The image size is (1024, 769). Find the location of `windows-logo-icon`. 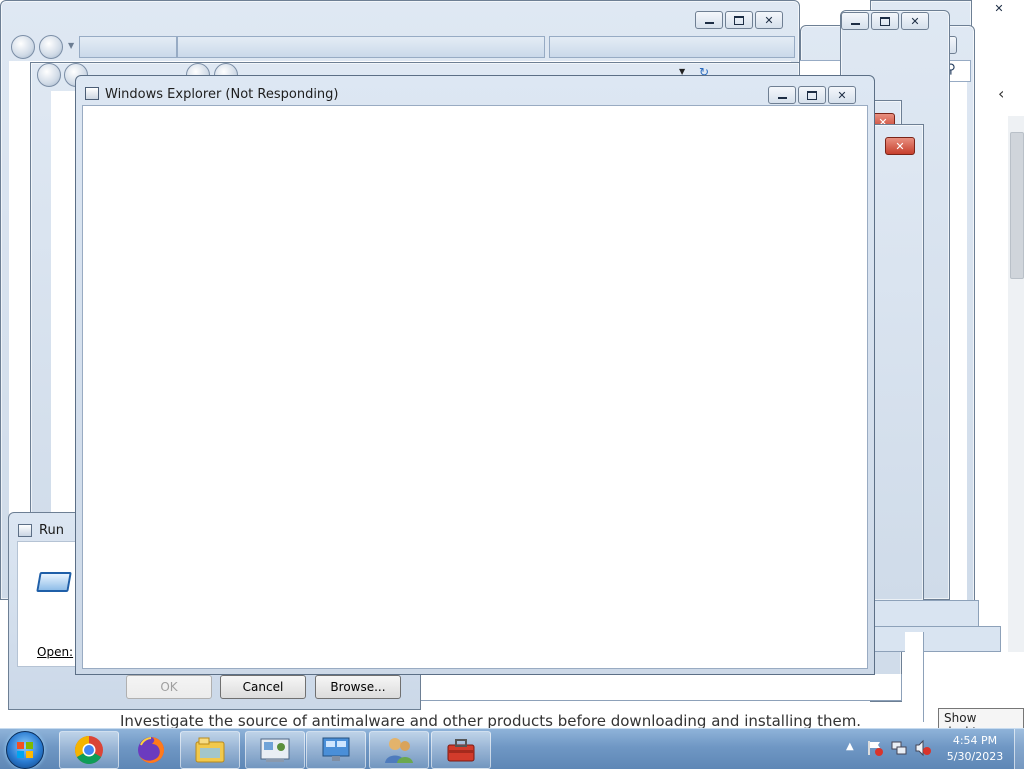

windows-logo-icon is located at coordinates (25, 750).